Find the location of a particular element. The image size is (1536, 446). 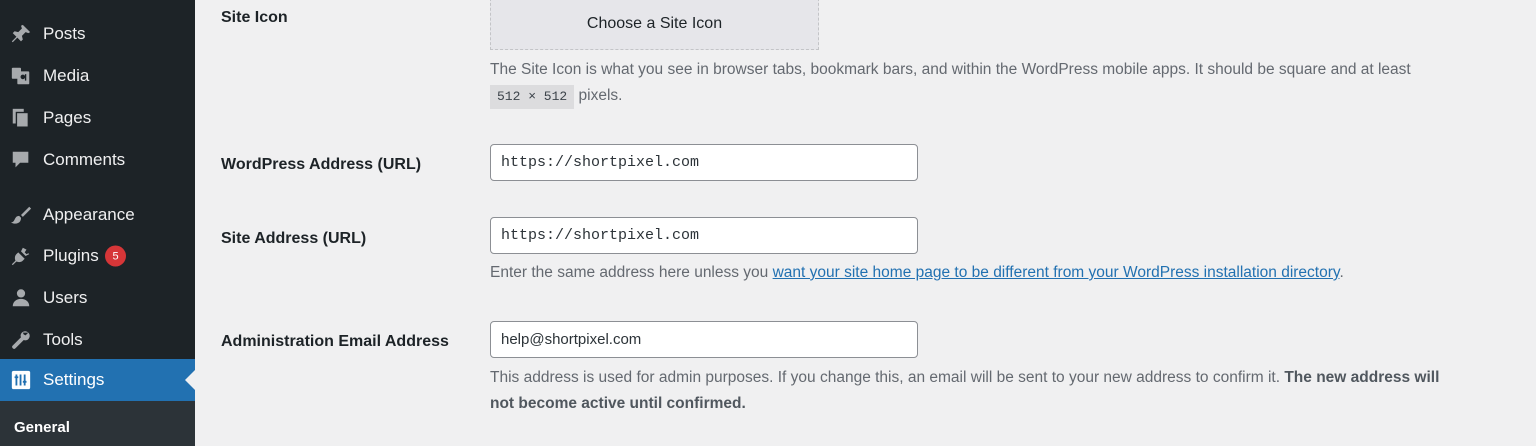

settings-submenu: General is located at coordinates (97, 423).